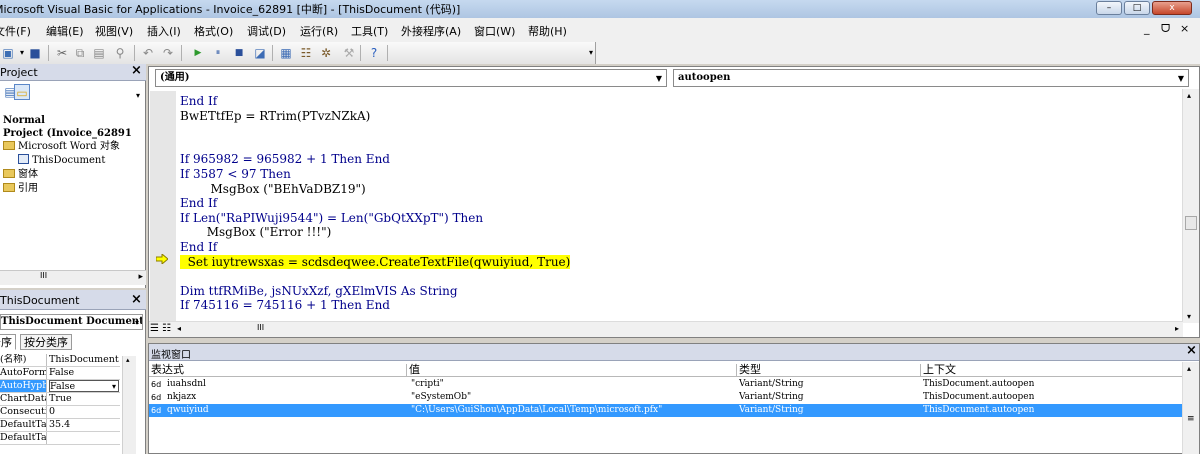 Image resolution: width=1200 pixels, height=454 pixels. I want to click on property-value-combo: False ▾, so click(84, 386).